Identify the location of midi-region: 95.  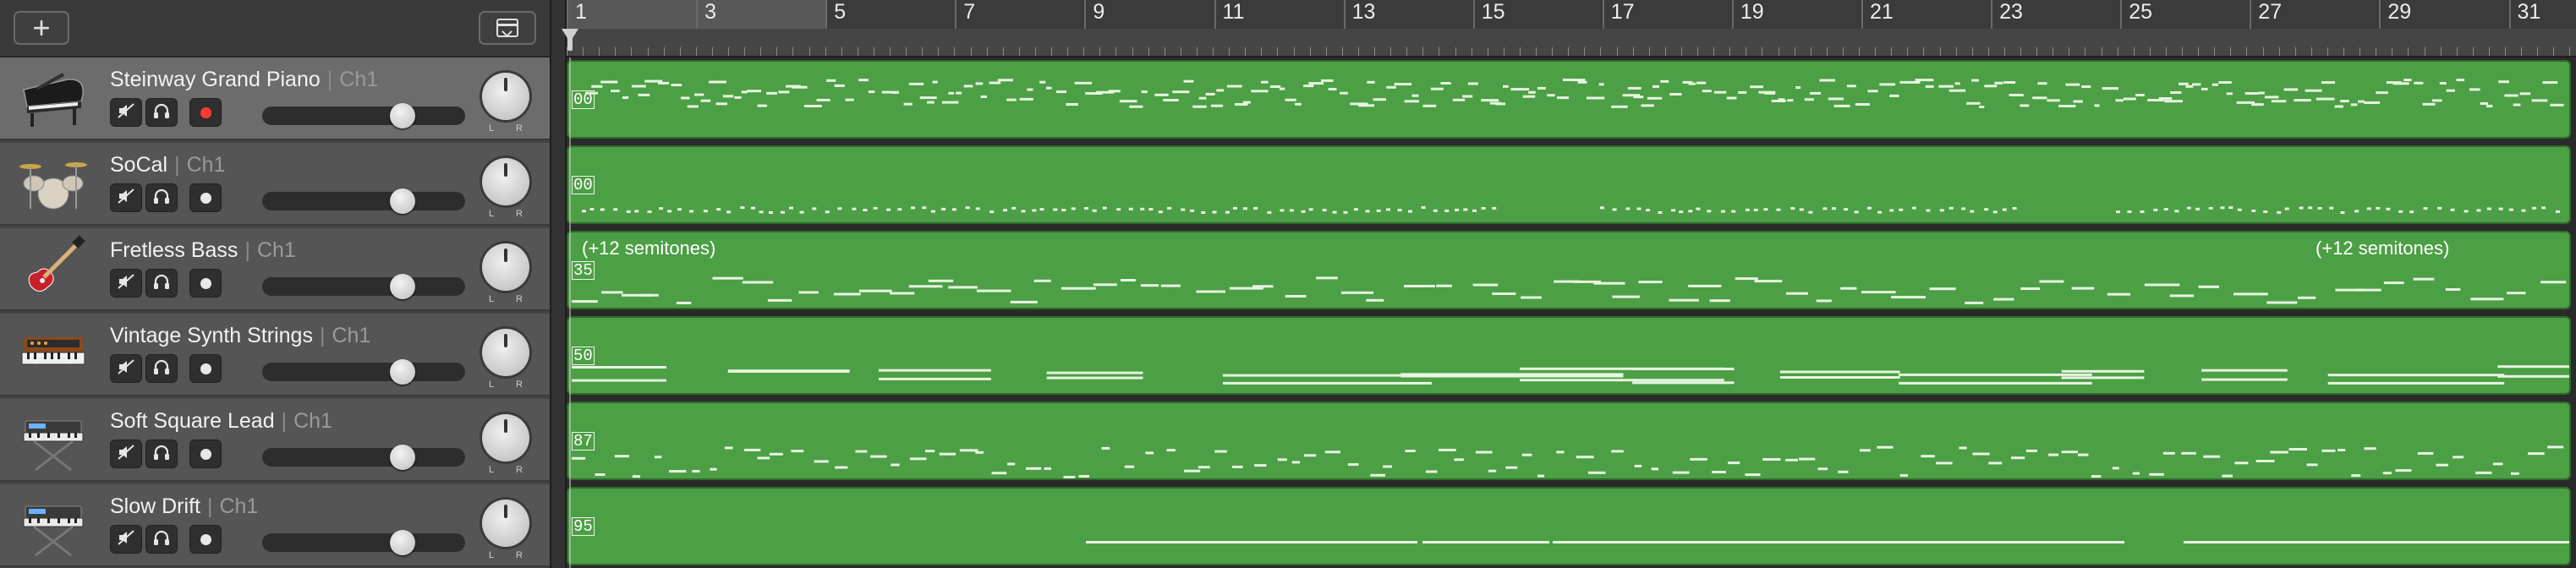
(1569, 526).